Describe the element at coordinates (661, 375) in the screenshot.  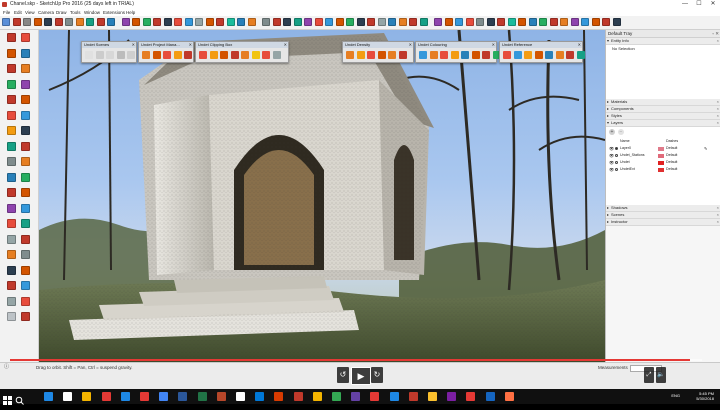
I see `volume-icon: 🔈` at that location.